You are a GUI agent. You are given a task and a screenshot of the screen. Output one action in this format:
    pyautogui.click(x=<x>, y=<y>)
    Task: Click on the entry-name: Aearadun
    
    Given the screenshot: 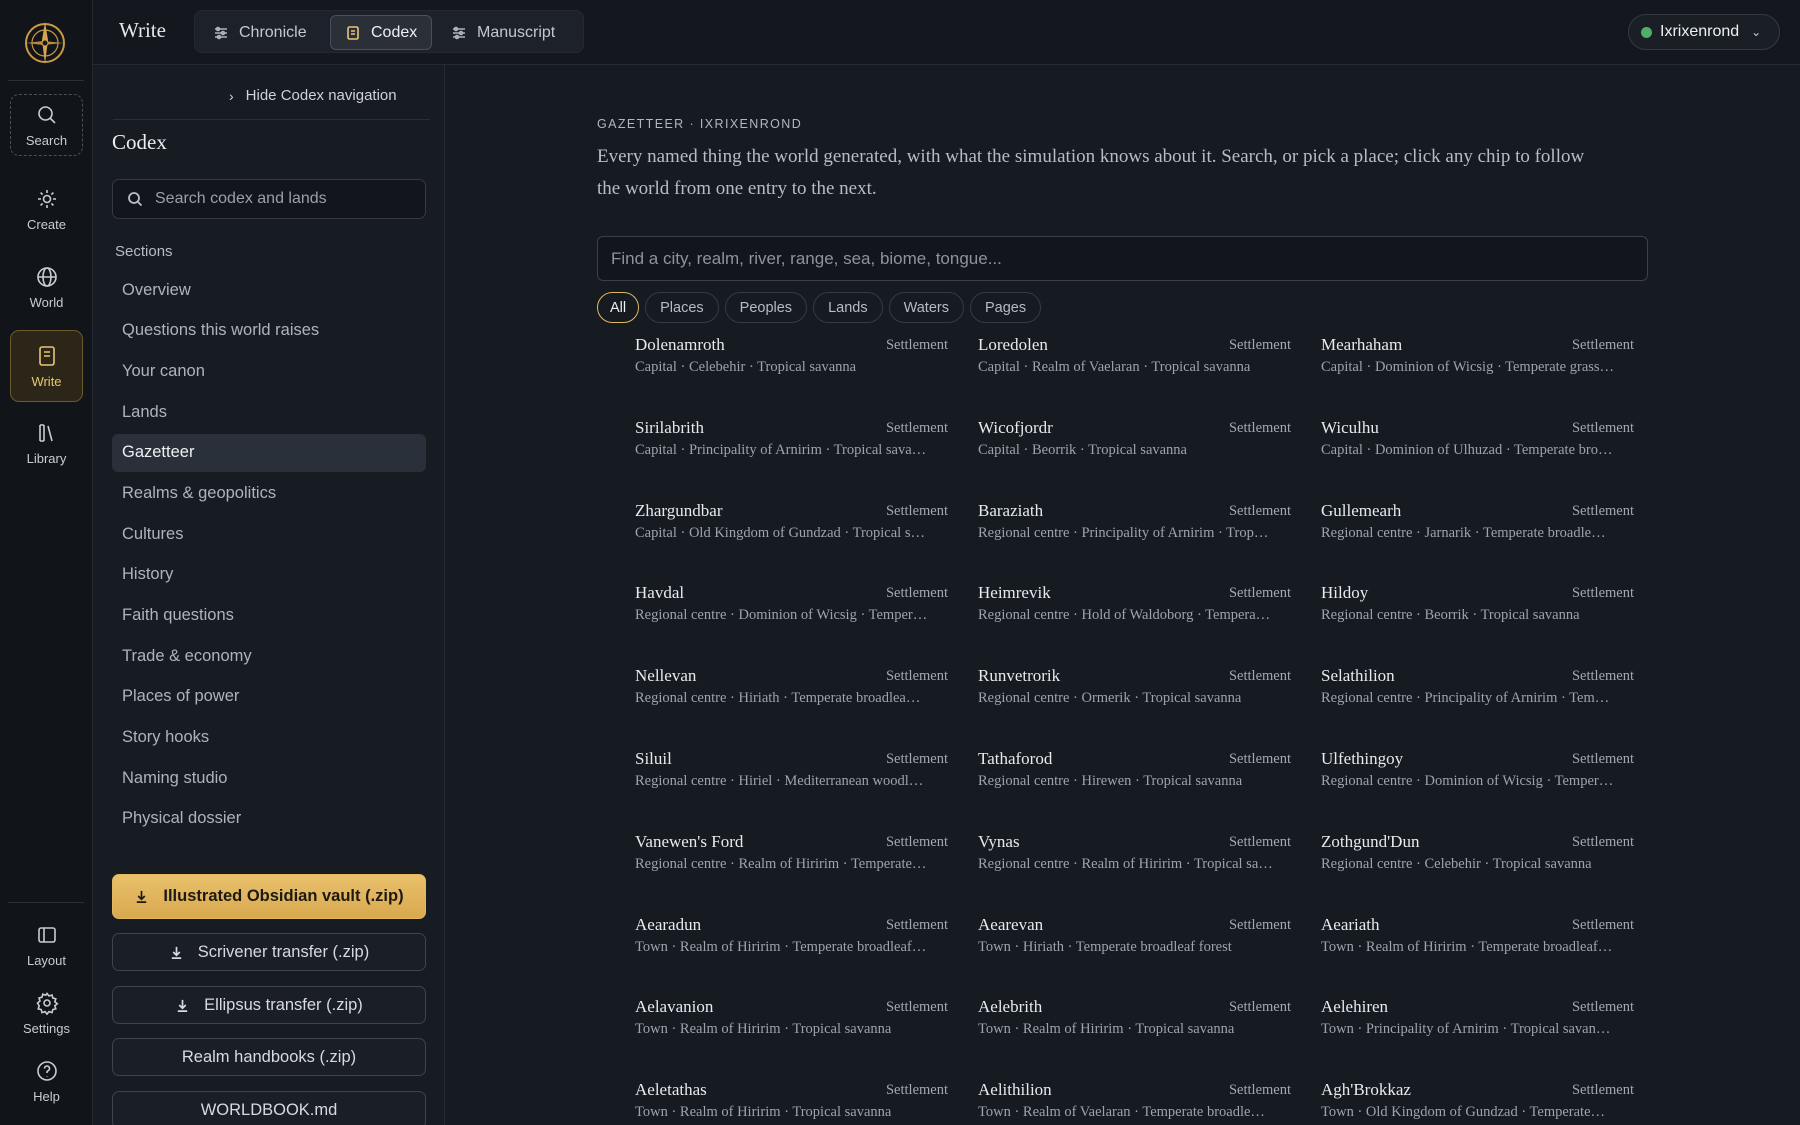 What is the action you would take?
    pyautogui.click(x=668, y=924)
    